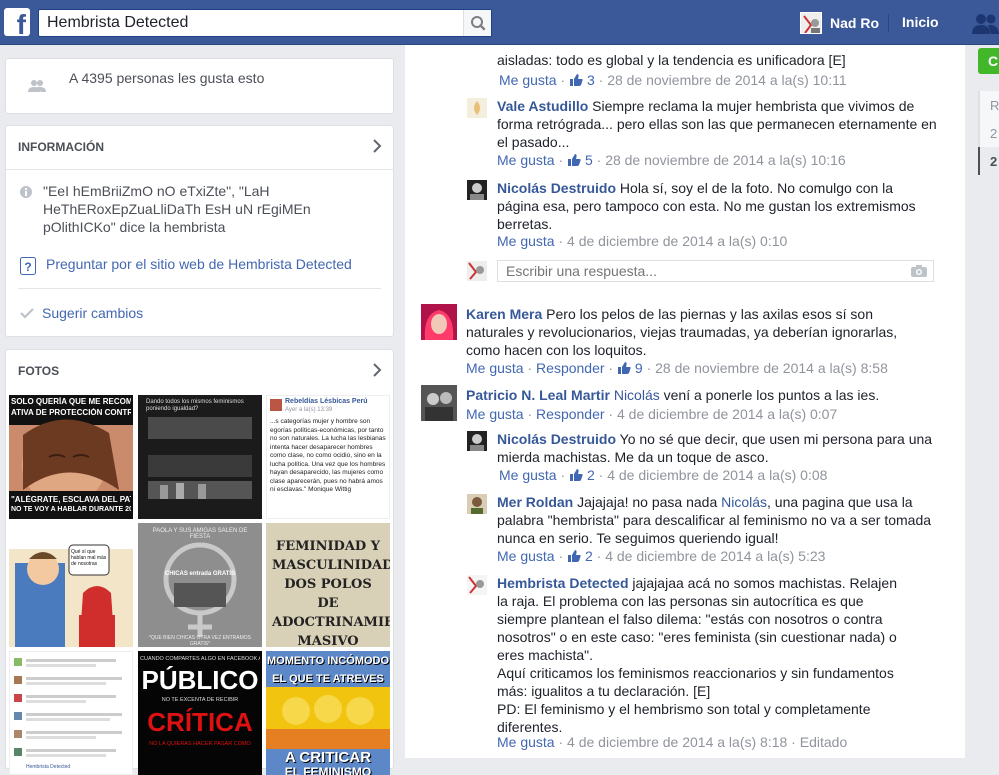 The height and width of the screenshot is (775, 999). Describe the element at coordinates (71, 509) in the screenshot. I see `photo-caption: NO TE VOY A HABLAR DURANTE 20 MINU` at that location.